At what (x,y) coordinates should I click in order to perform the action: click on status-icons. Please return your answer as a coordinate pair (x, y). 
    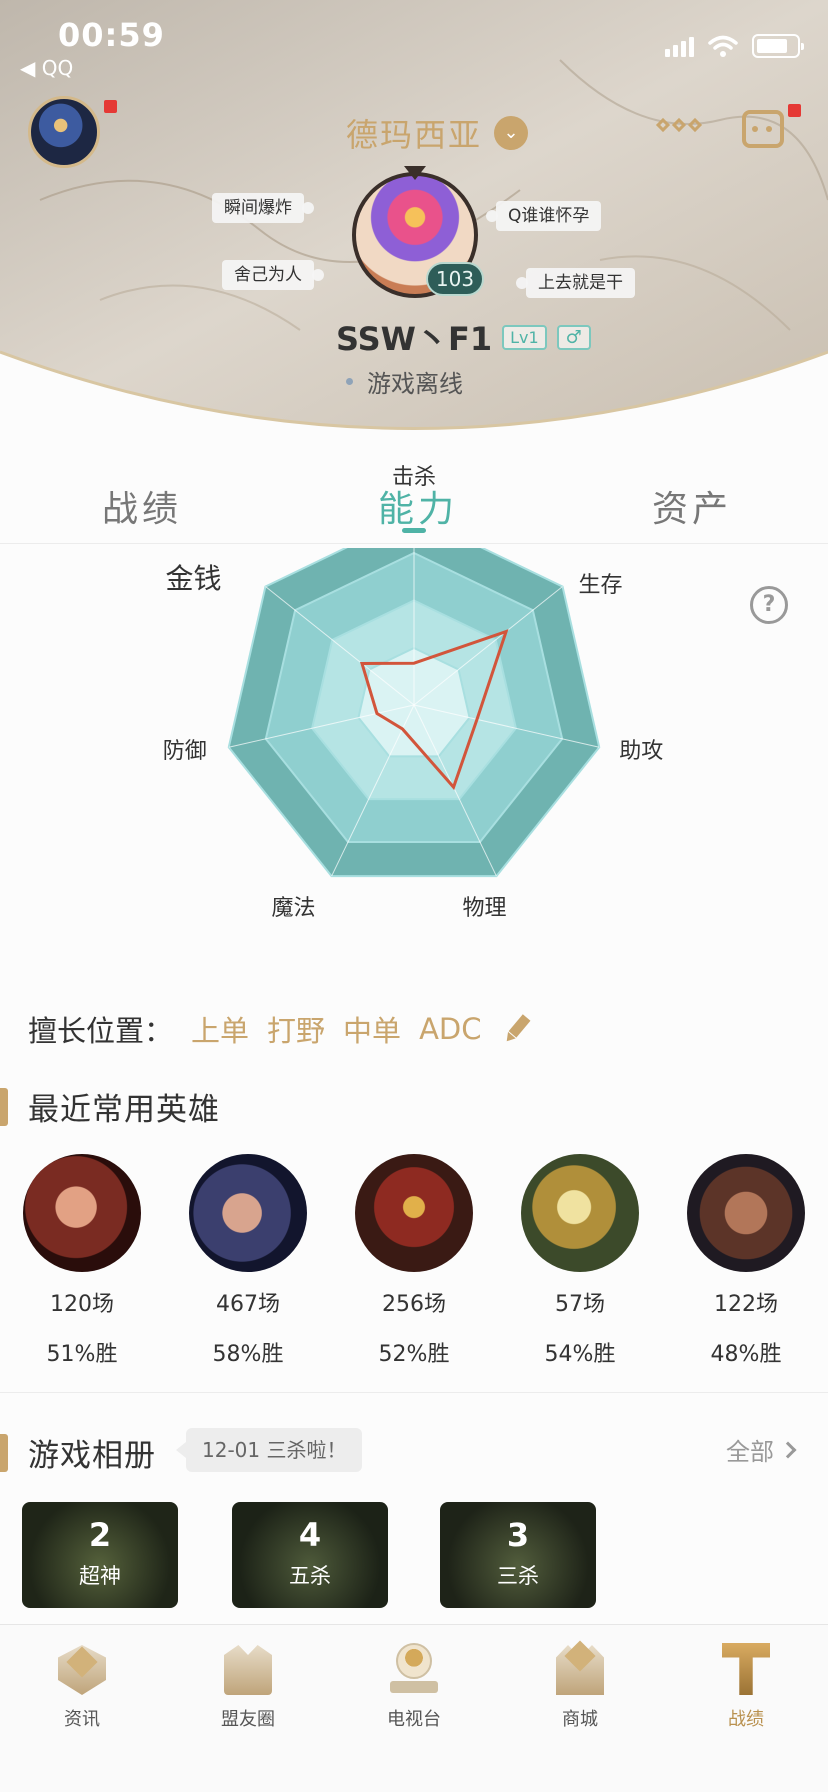
    Looking at the image, I should click on (734, 46).